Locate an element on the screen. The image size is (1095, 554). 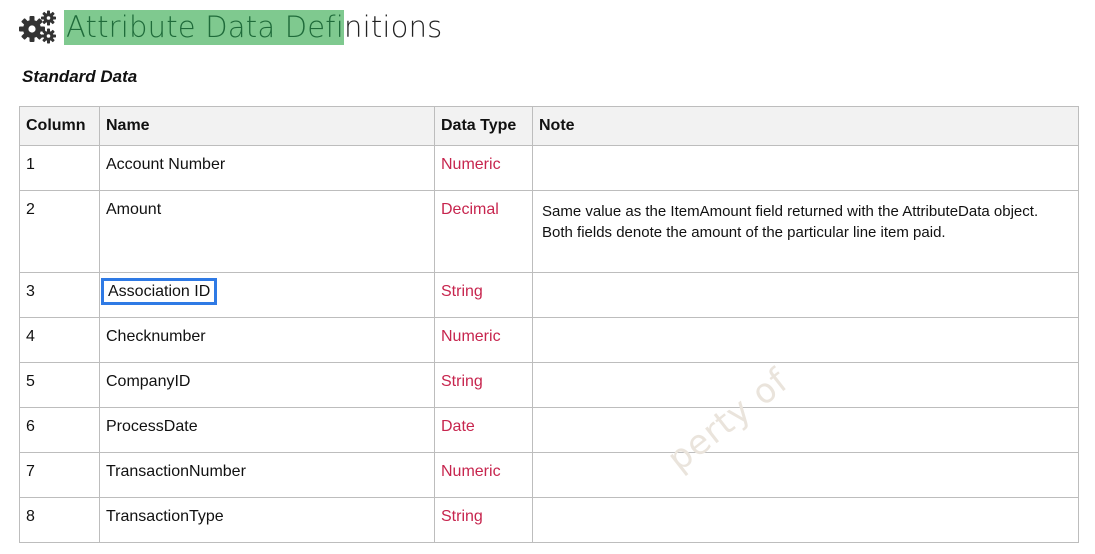
table-header-row: Column Name Data Type Note is located at coordinates (549, 126).